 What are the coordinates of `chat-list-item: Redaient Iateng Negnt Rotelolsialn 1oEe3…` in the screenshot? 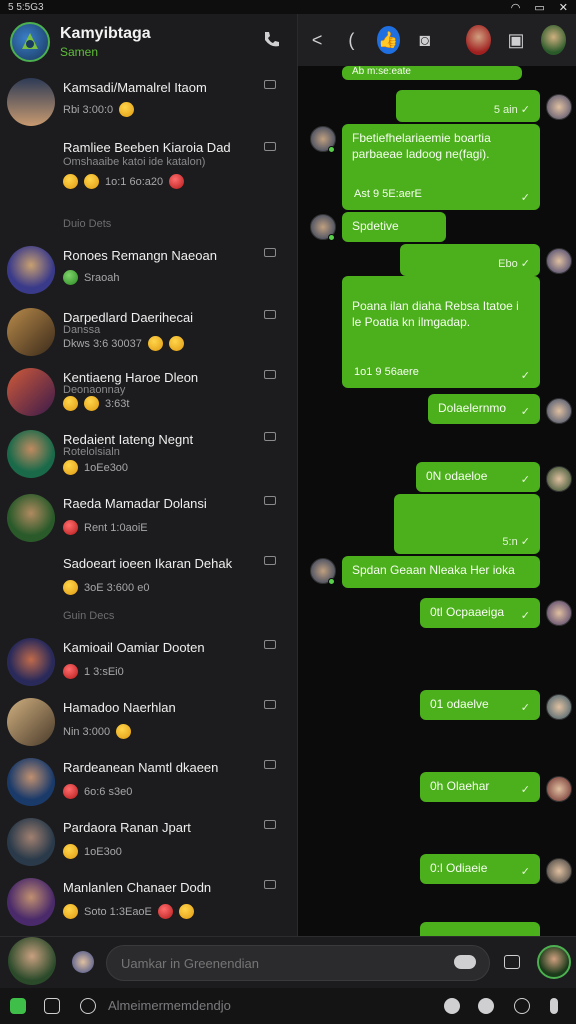 It's located at (149, 457).